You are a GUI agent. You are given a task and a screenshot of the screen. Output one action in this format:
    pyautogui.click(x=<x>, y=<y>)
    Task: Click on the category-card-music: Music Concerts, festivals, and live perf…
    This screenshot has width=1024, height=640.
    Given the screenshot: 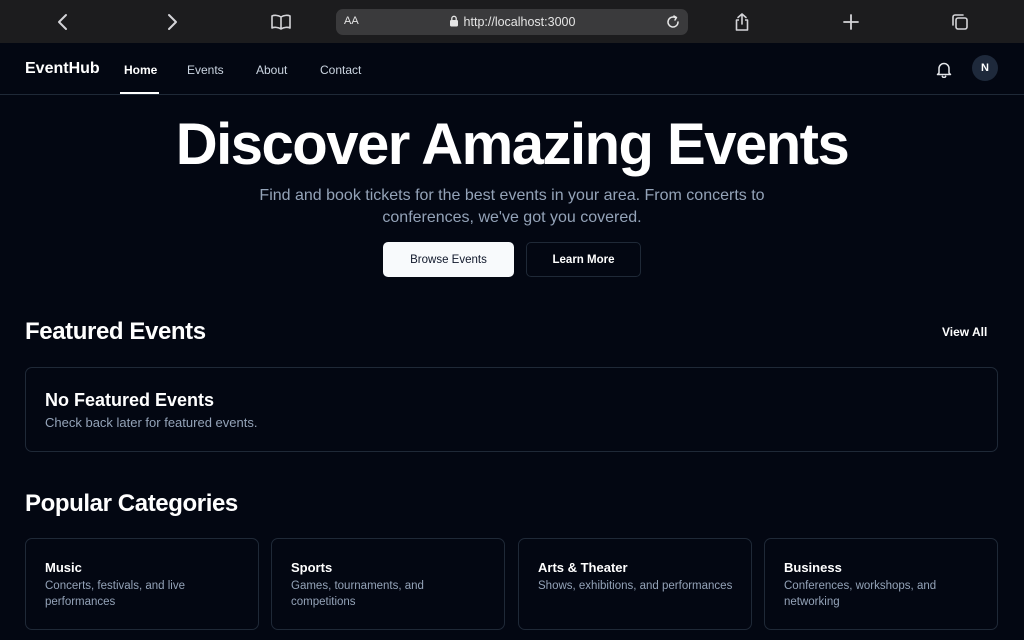 What is the action you would take?
    pyautogui.click(x=142, y=584)
    